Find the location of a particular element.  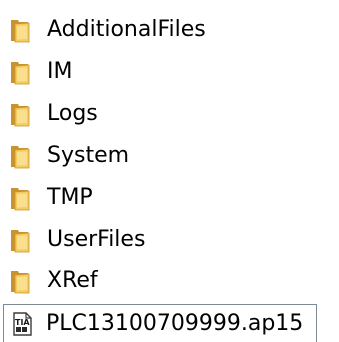

folder-item-logs: Logs is located at coordinates (53, 114).